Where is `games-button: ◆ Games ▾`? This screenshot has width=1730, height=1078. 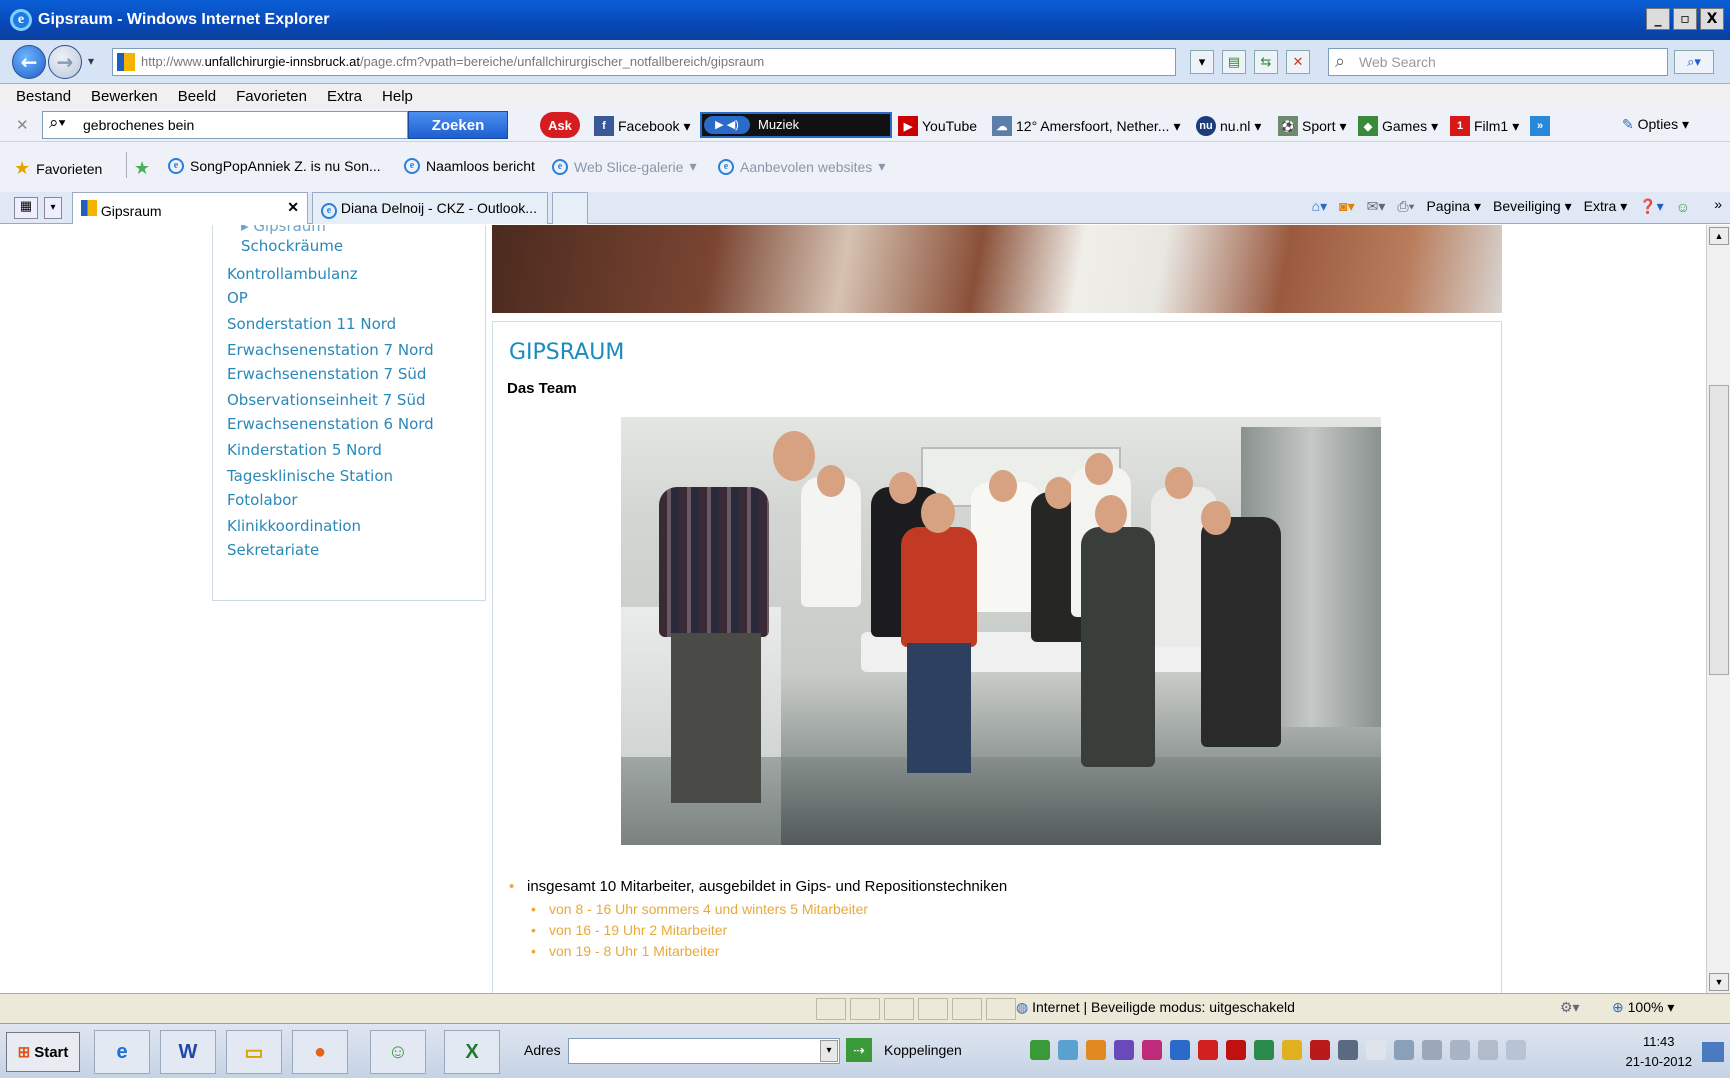 games-button: ◆ Games ▾ is located at coordinates (1398, 126).